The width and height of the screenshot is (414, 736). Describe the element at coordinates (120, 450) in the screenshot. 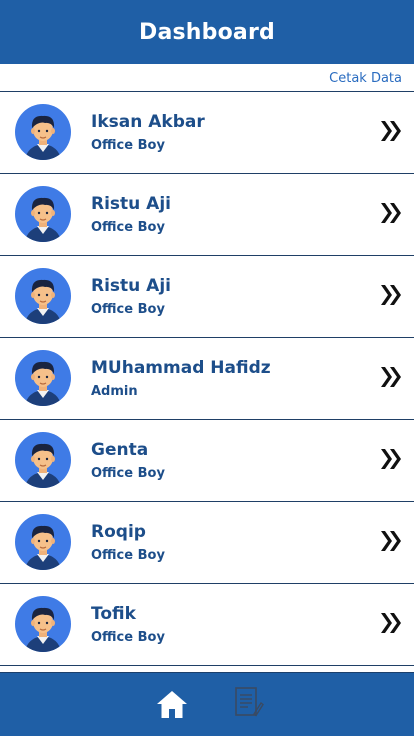

I see `employee-name: Genta` at that location.